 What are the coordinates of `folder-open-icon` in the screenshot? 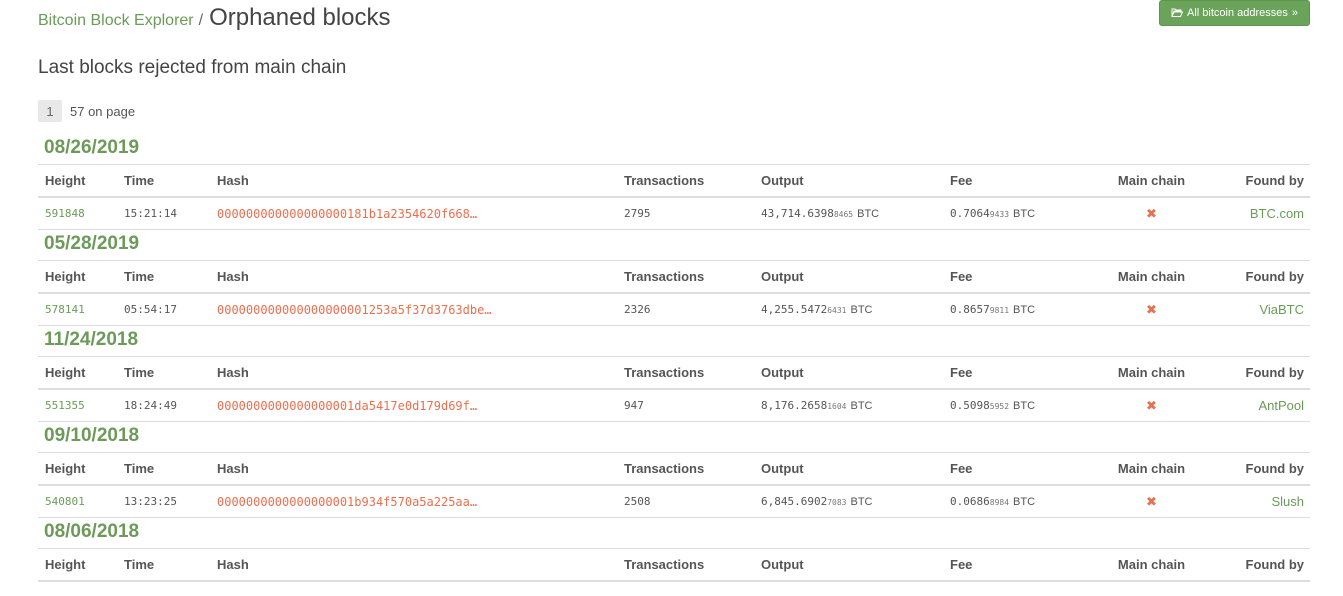 It's located at (1177, 13).